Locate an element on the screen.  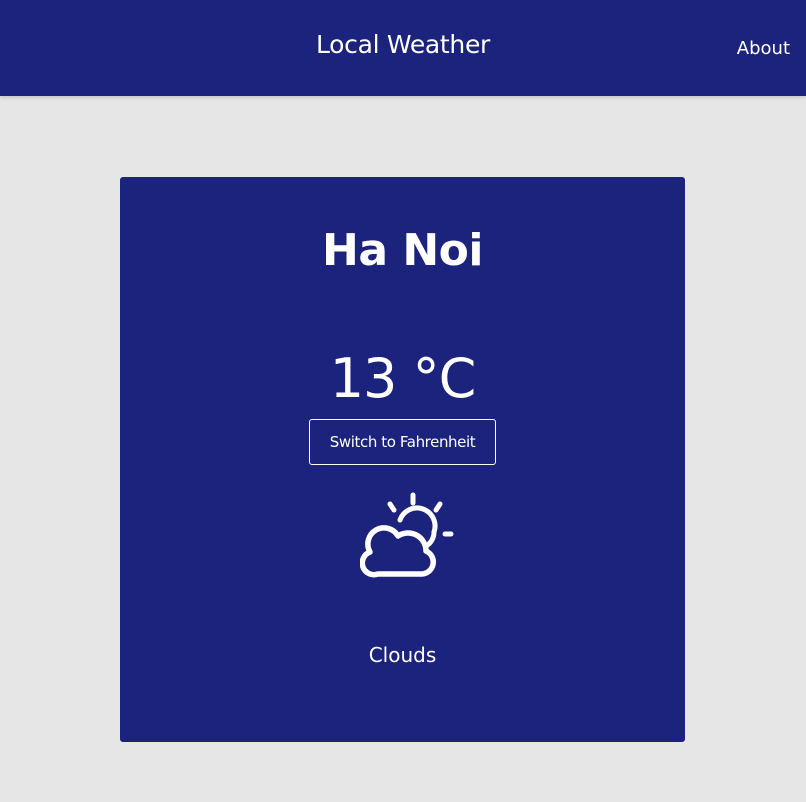
switch-unit-button: Switch to Fahrenheit is located at coordinates (402, 442).